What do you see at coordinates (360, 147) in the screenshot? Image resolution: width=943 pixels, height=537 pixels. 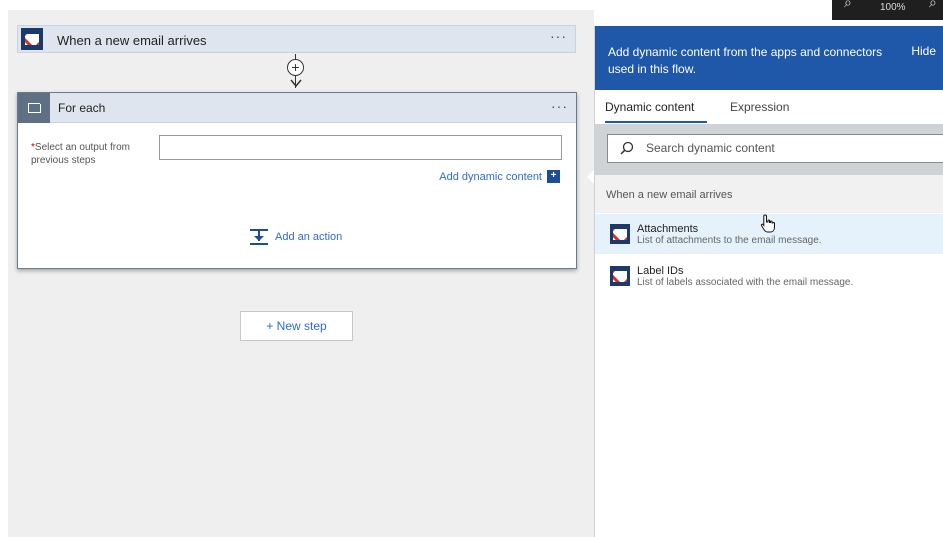 I see `select-output-field` at bounding box center [360, 147].